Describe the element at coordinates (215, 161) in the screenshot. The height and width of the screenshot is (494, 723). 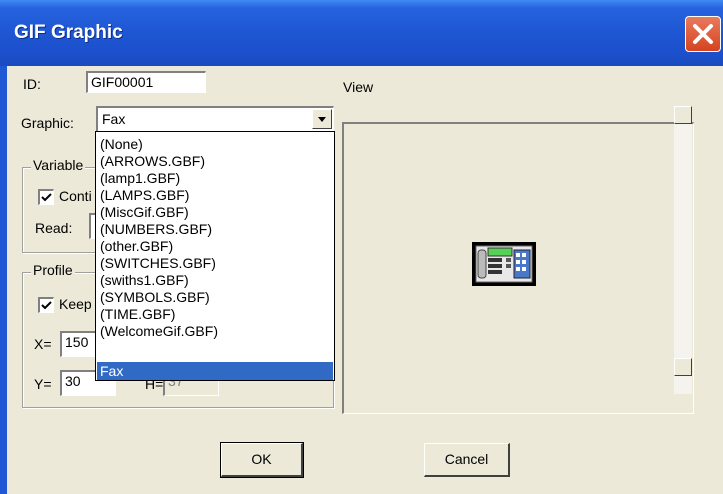
I see `dropdown-item: (ARROWS.GBF)` at that location.